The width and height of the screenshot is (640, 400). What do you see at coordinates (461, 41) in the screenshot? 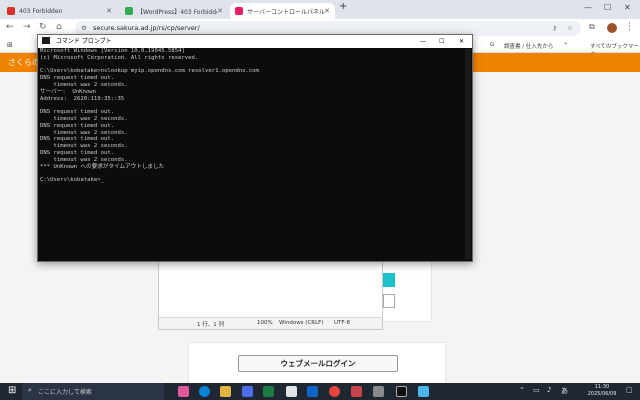
I see `cmd-close-button: ✕` at bounding box center [461, 41].